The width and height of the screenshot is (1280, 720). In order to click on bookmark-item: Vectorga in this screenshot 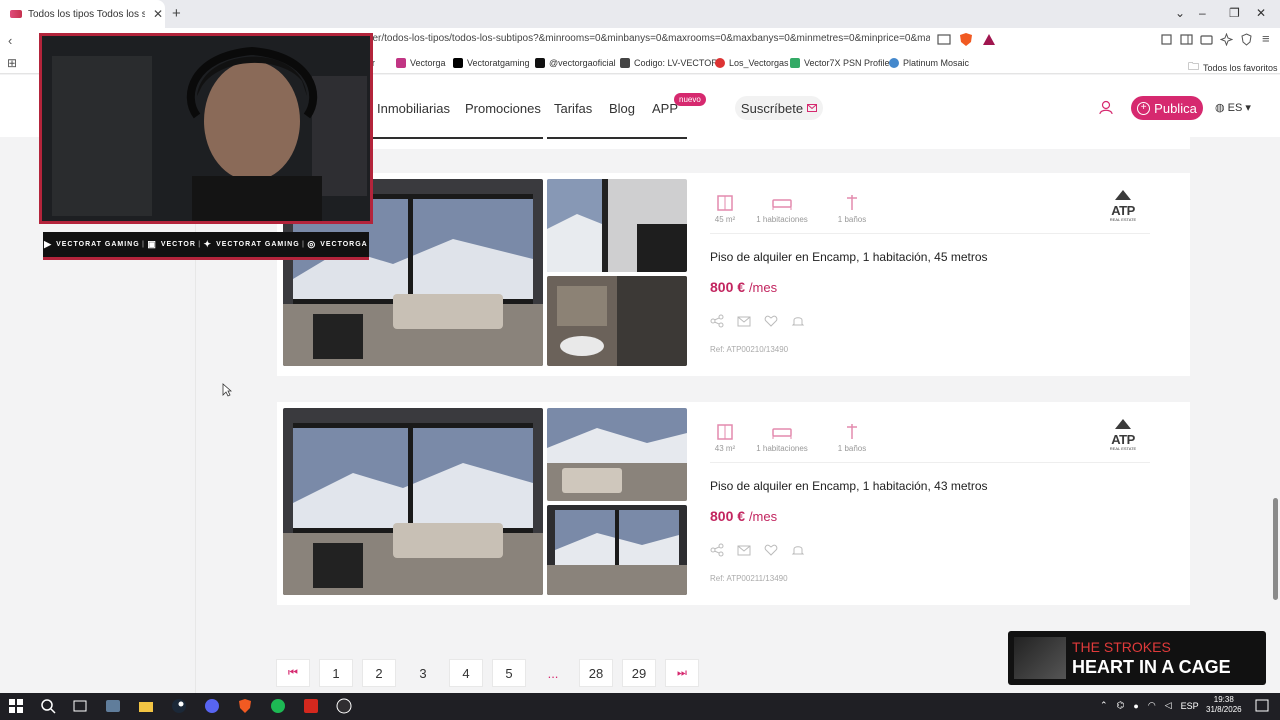, I will do `click(421, 63)`.